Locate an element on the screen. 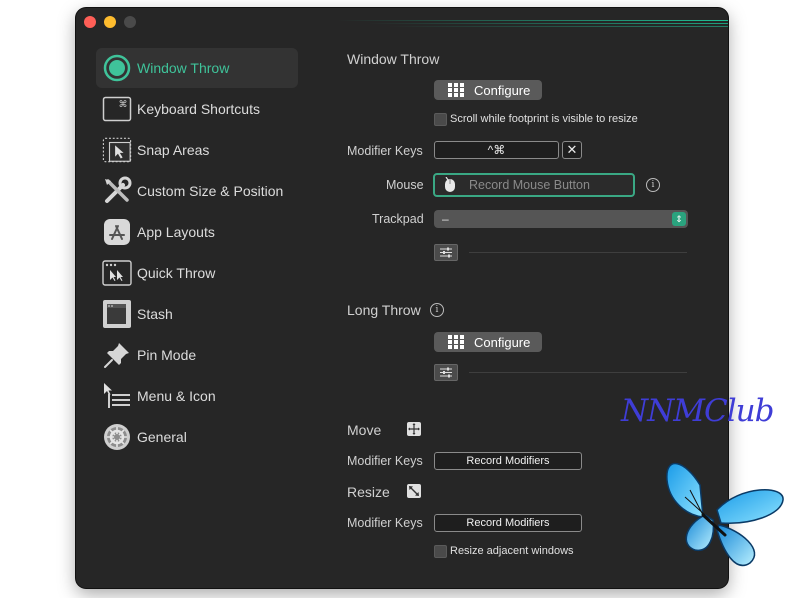  chevron-updown-icon: ⇕ is located at coordinates (679, 219).